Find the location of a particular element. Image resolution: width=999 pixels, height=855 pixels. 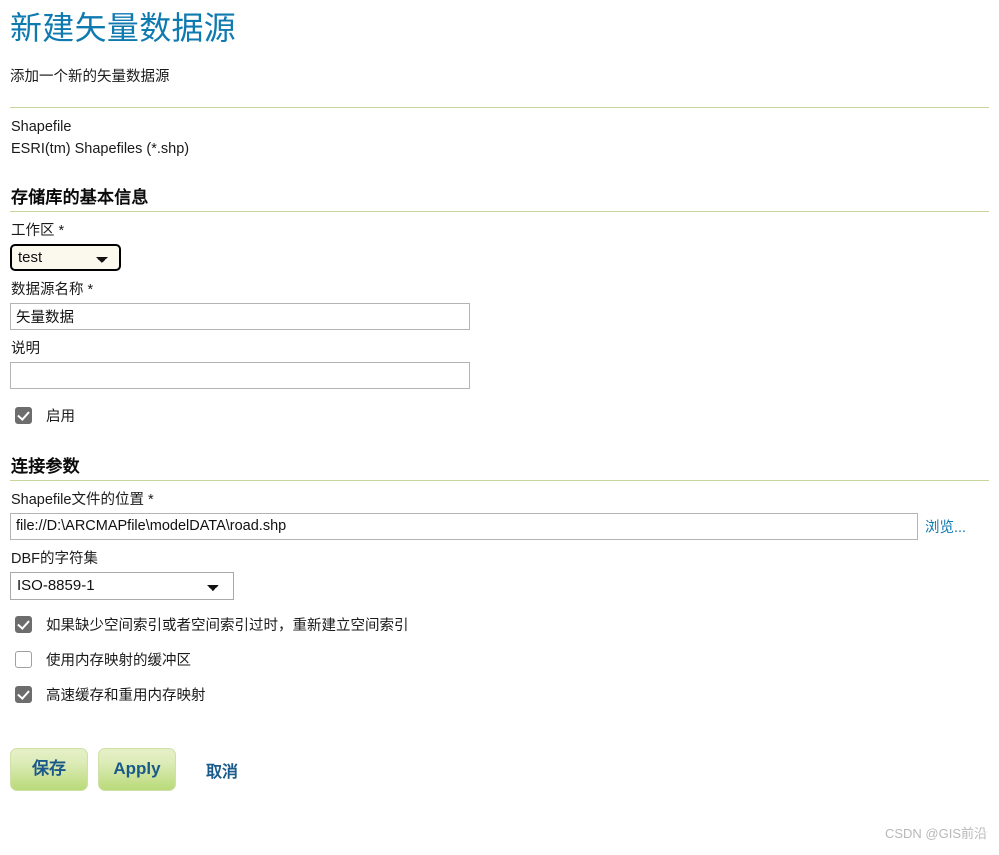

cache-reuse-memory-maps-checkbox is located at coordinates (23, 694).